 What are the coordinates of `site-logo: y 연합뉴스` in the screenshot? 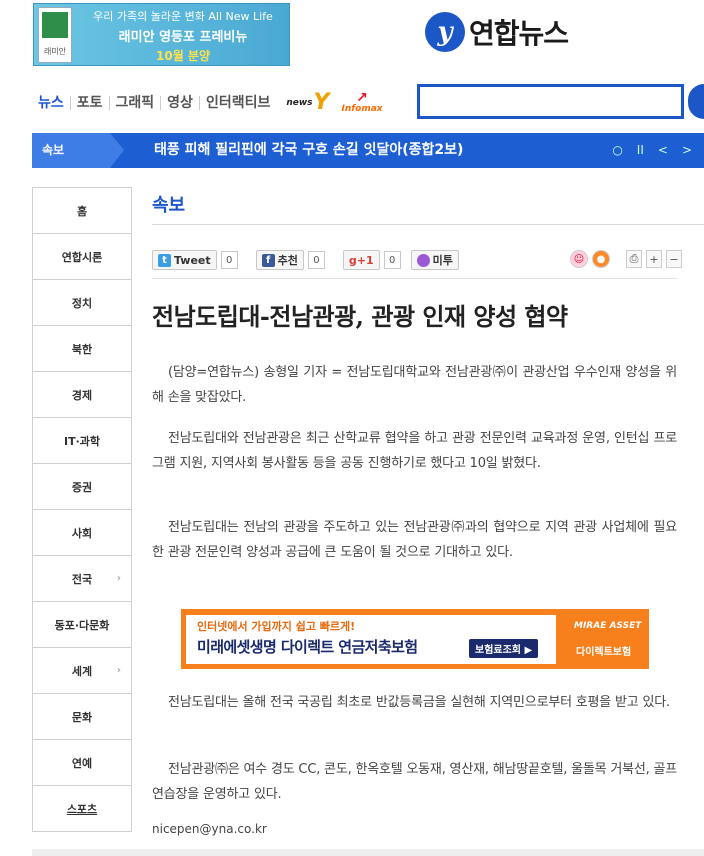 It's located at (497, 32).